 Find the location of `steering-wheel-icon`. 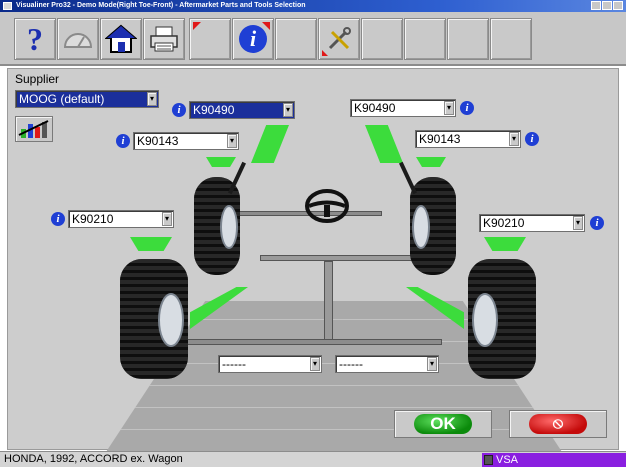

steering-wheel-icon is located at coordinates (327, 206).